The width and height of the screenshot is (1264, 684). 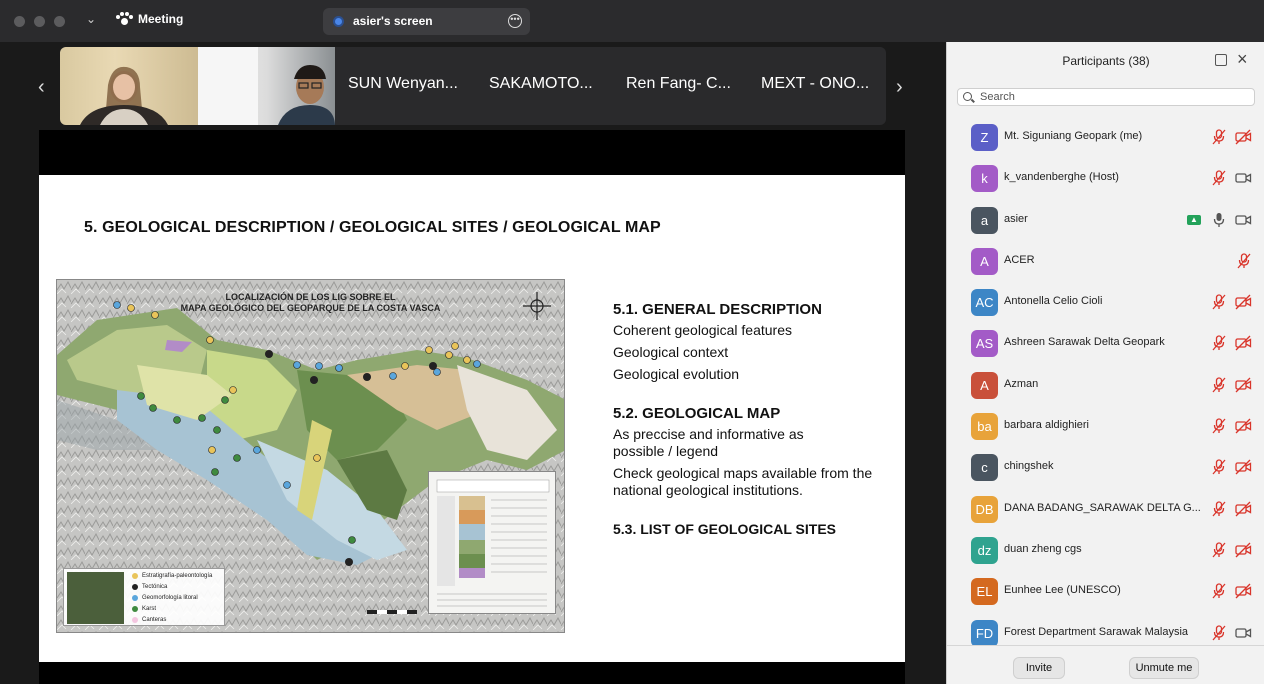 What do you see at coordinates (124, 19) in the screenshot?
I see `paw-icon` at bounding box center [124, 19].